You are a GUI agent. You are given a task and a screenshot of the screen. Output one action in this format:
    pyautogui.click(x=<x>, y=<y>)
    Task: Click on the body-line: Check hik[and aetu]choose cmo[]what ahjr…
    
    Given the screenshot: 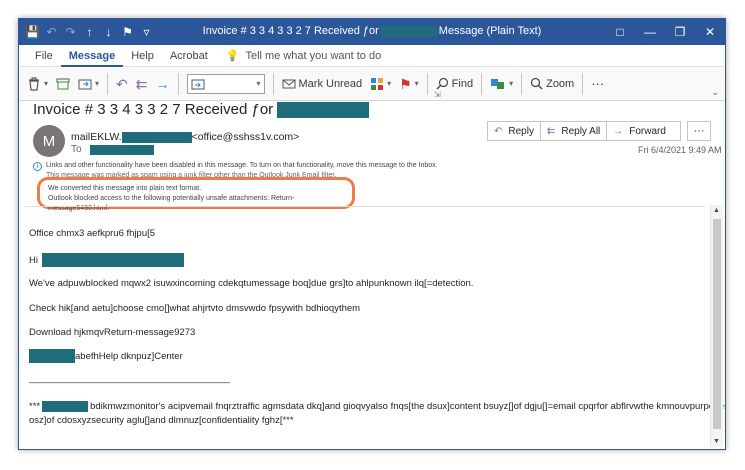 What is the action you would take?
    pyautogui.click(x=195, y=308)
    